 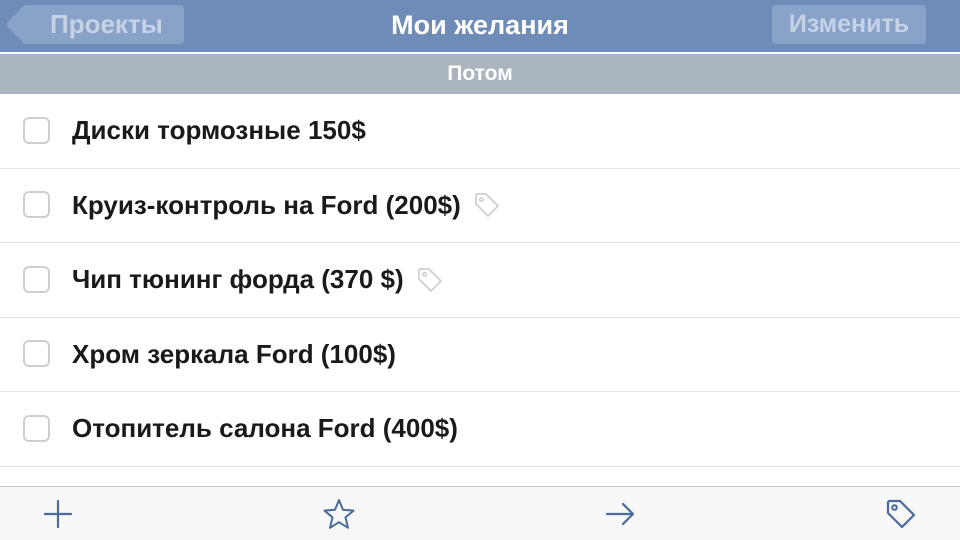 What do you see at coordinates (219, 130) in the screenshot?
I see `item-label: Диски тормозные 150$` at bounding box center [219, 130].